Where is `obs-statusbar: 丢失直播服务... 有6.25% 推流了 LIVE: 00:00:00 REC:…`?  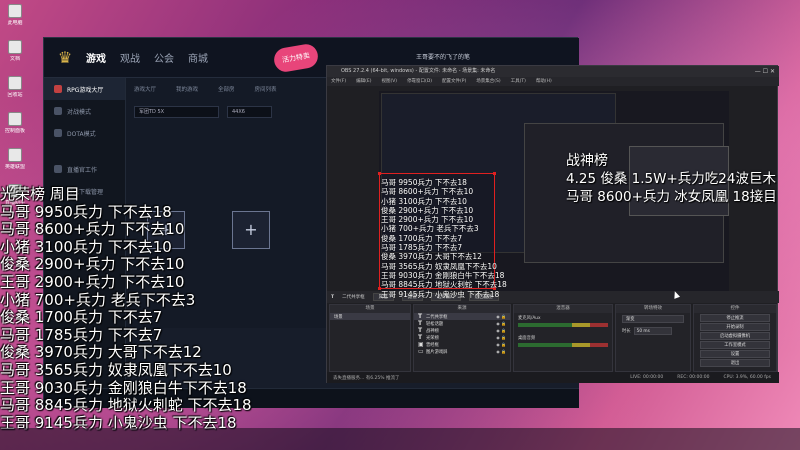
obs-statusbar: 丢失直播服务... 有6.25% 推流了 LIVE: 00:00:00 REC:… is located at coordinates (553, 377).